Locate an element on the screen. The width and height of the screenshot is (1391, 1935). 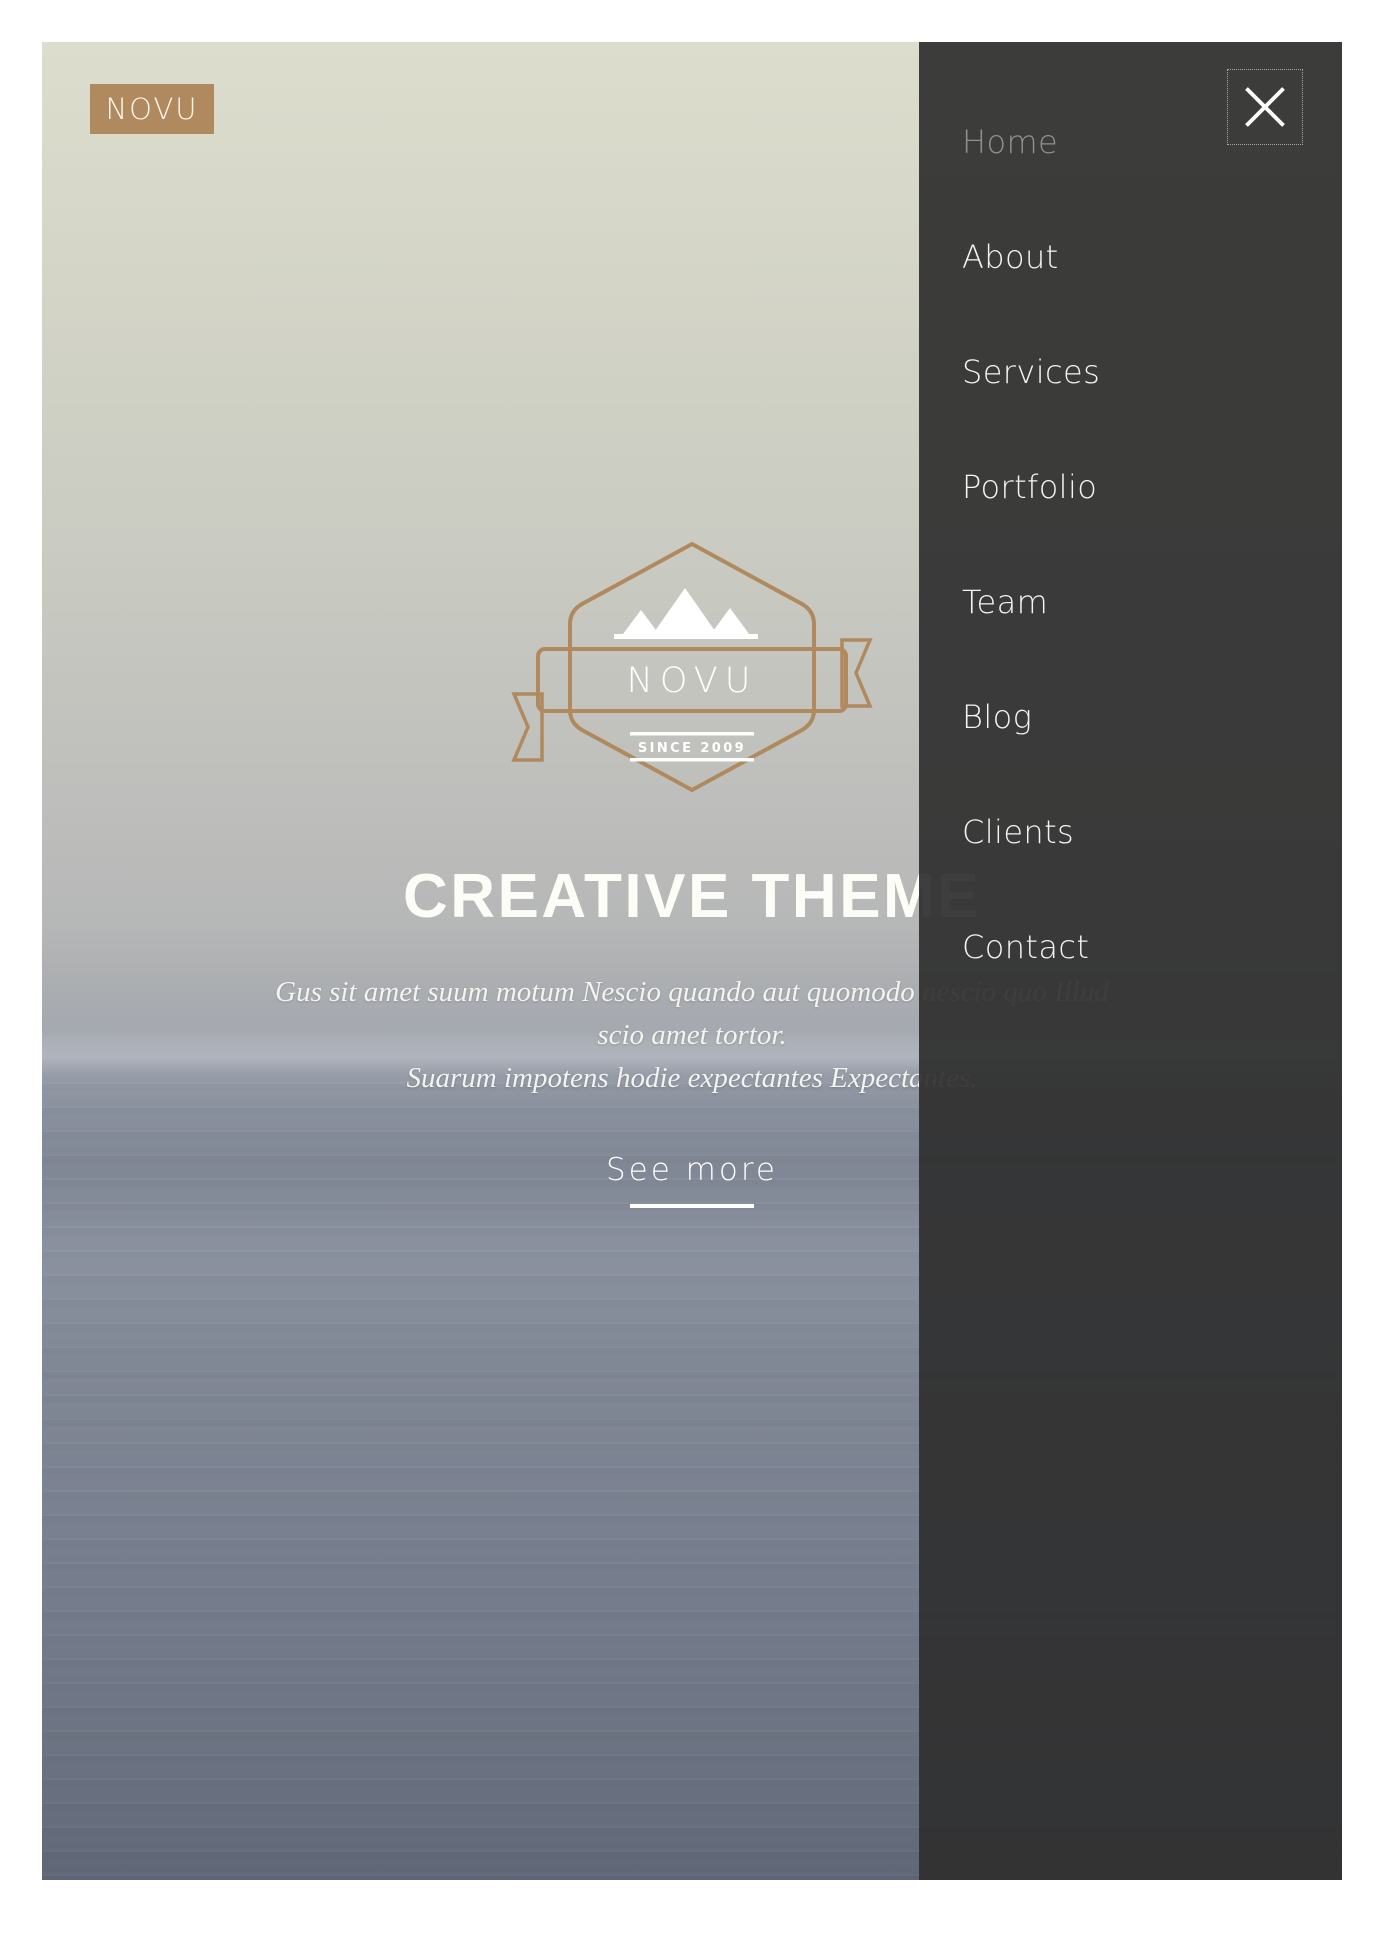
nav-item-label: Home is located at coordinates (1010, 141).